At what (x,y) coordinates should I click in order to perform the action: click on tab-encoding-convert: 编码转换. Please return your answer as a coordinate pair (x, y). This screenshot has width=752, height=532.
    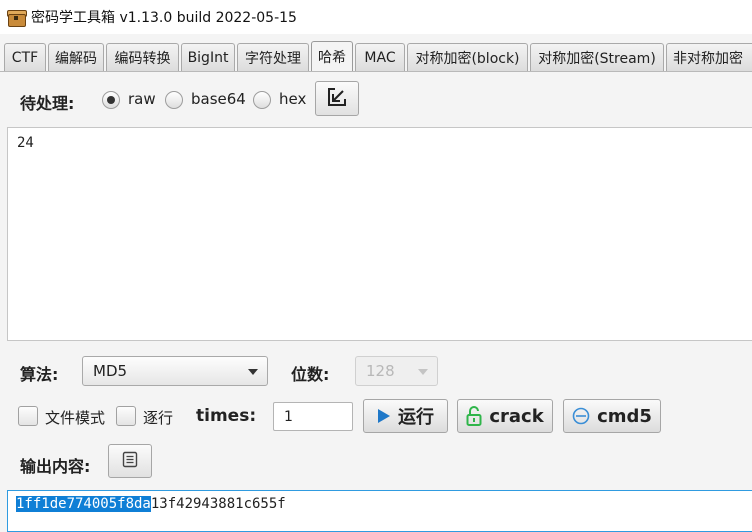
    Looking at the image, I should click on (142, 57).